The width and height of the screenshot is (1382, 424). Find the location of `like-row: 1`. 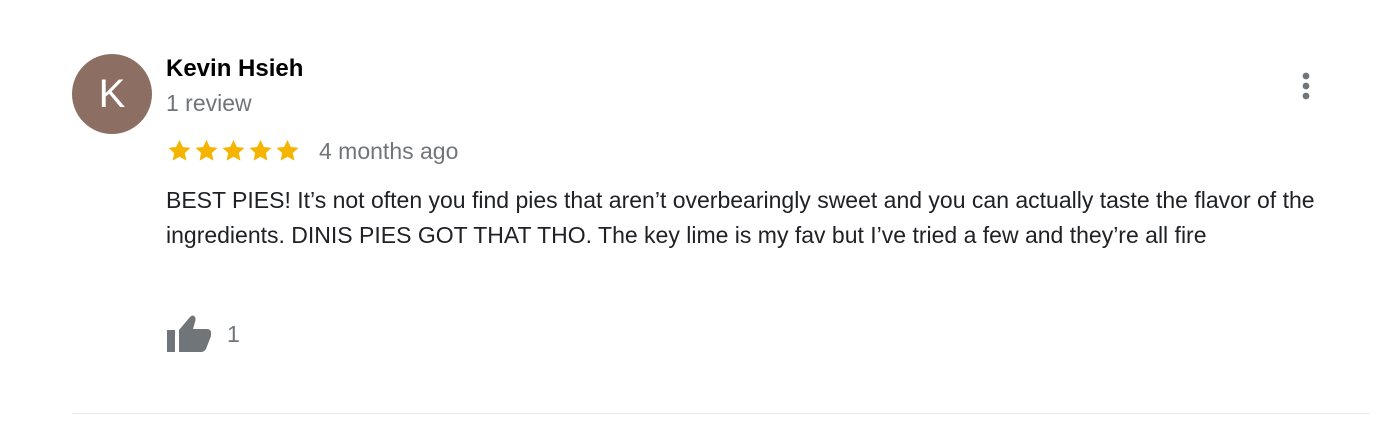

like-row: 1 is located at coordinates (203, 334).